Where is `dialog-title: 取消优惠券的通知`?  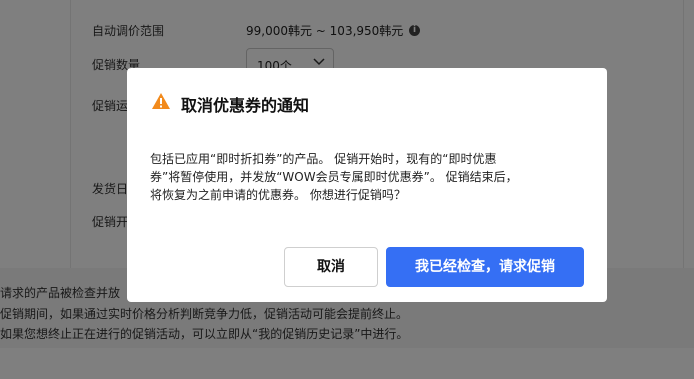
dialog-title: 取消优惠券的通知 is located at coordinates (245, 105).